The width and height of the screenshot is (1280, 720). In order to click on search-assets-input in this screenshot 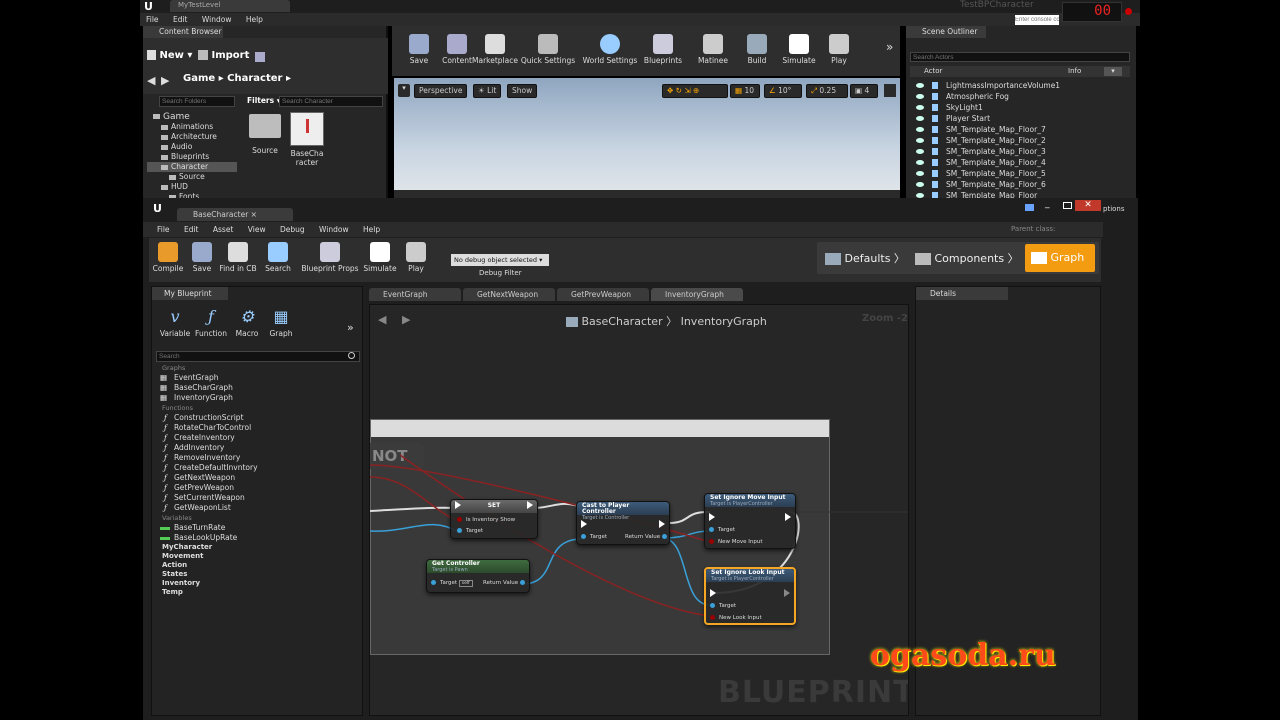, I will do `click(331, 101)`.